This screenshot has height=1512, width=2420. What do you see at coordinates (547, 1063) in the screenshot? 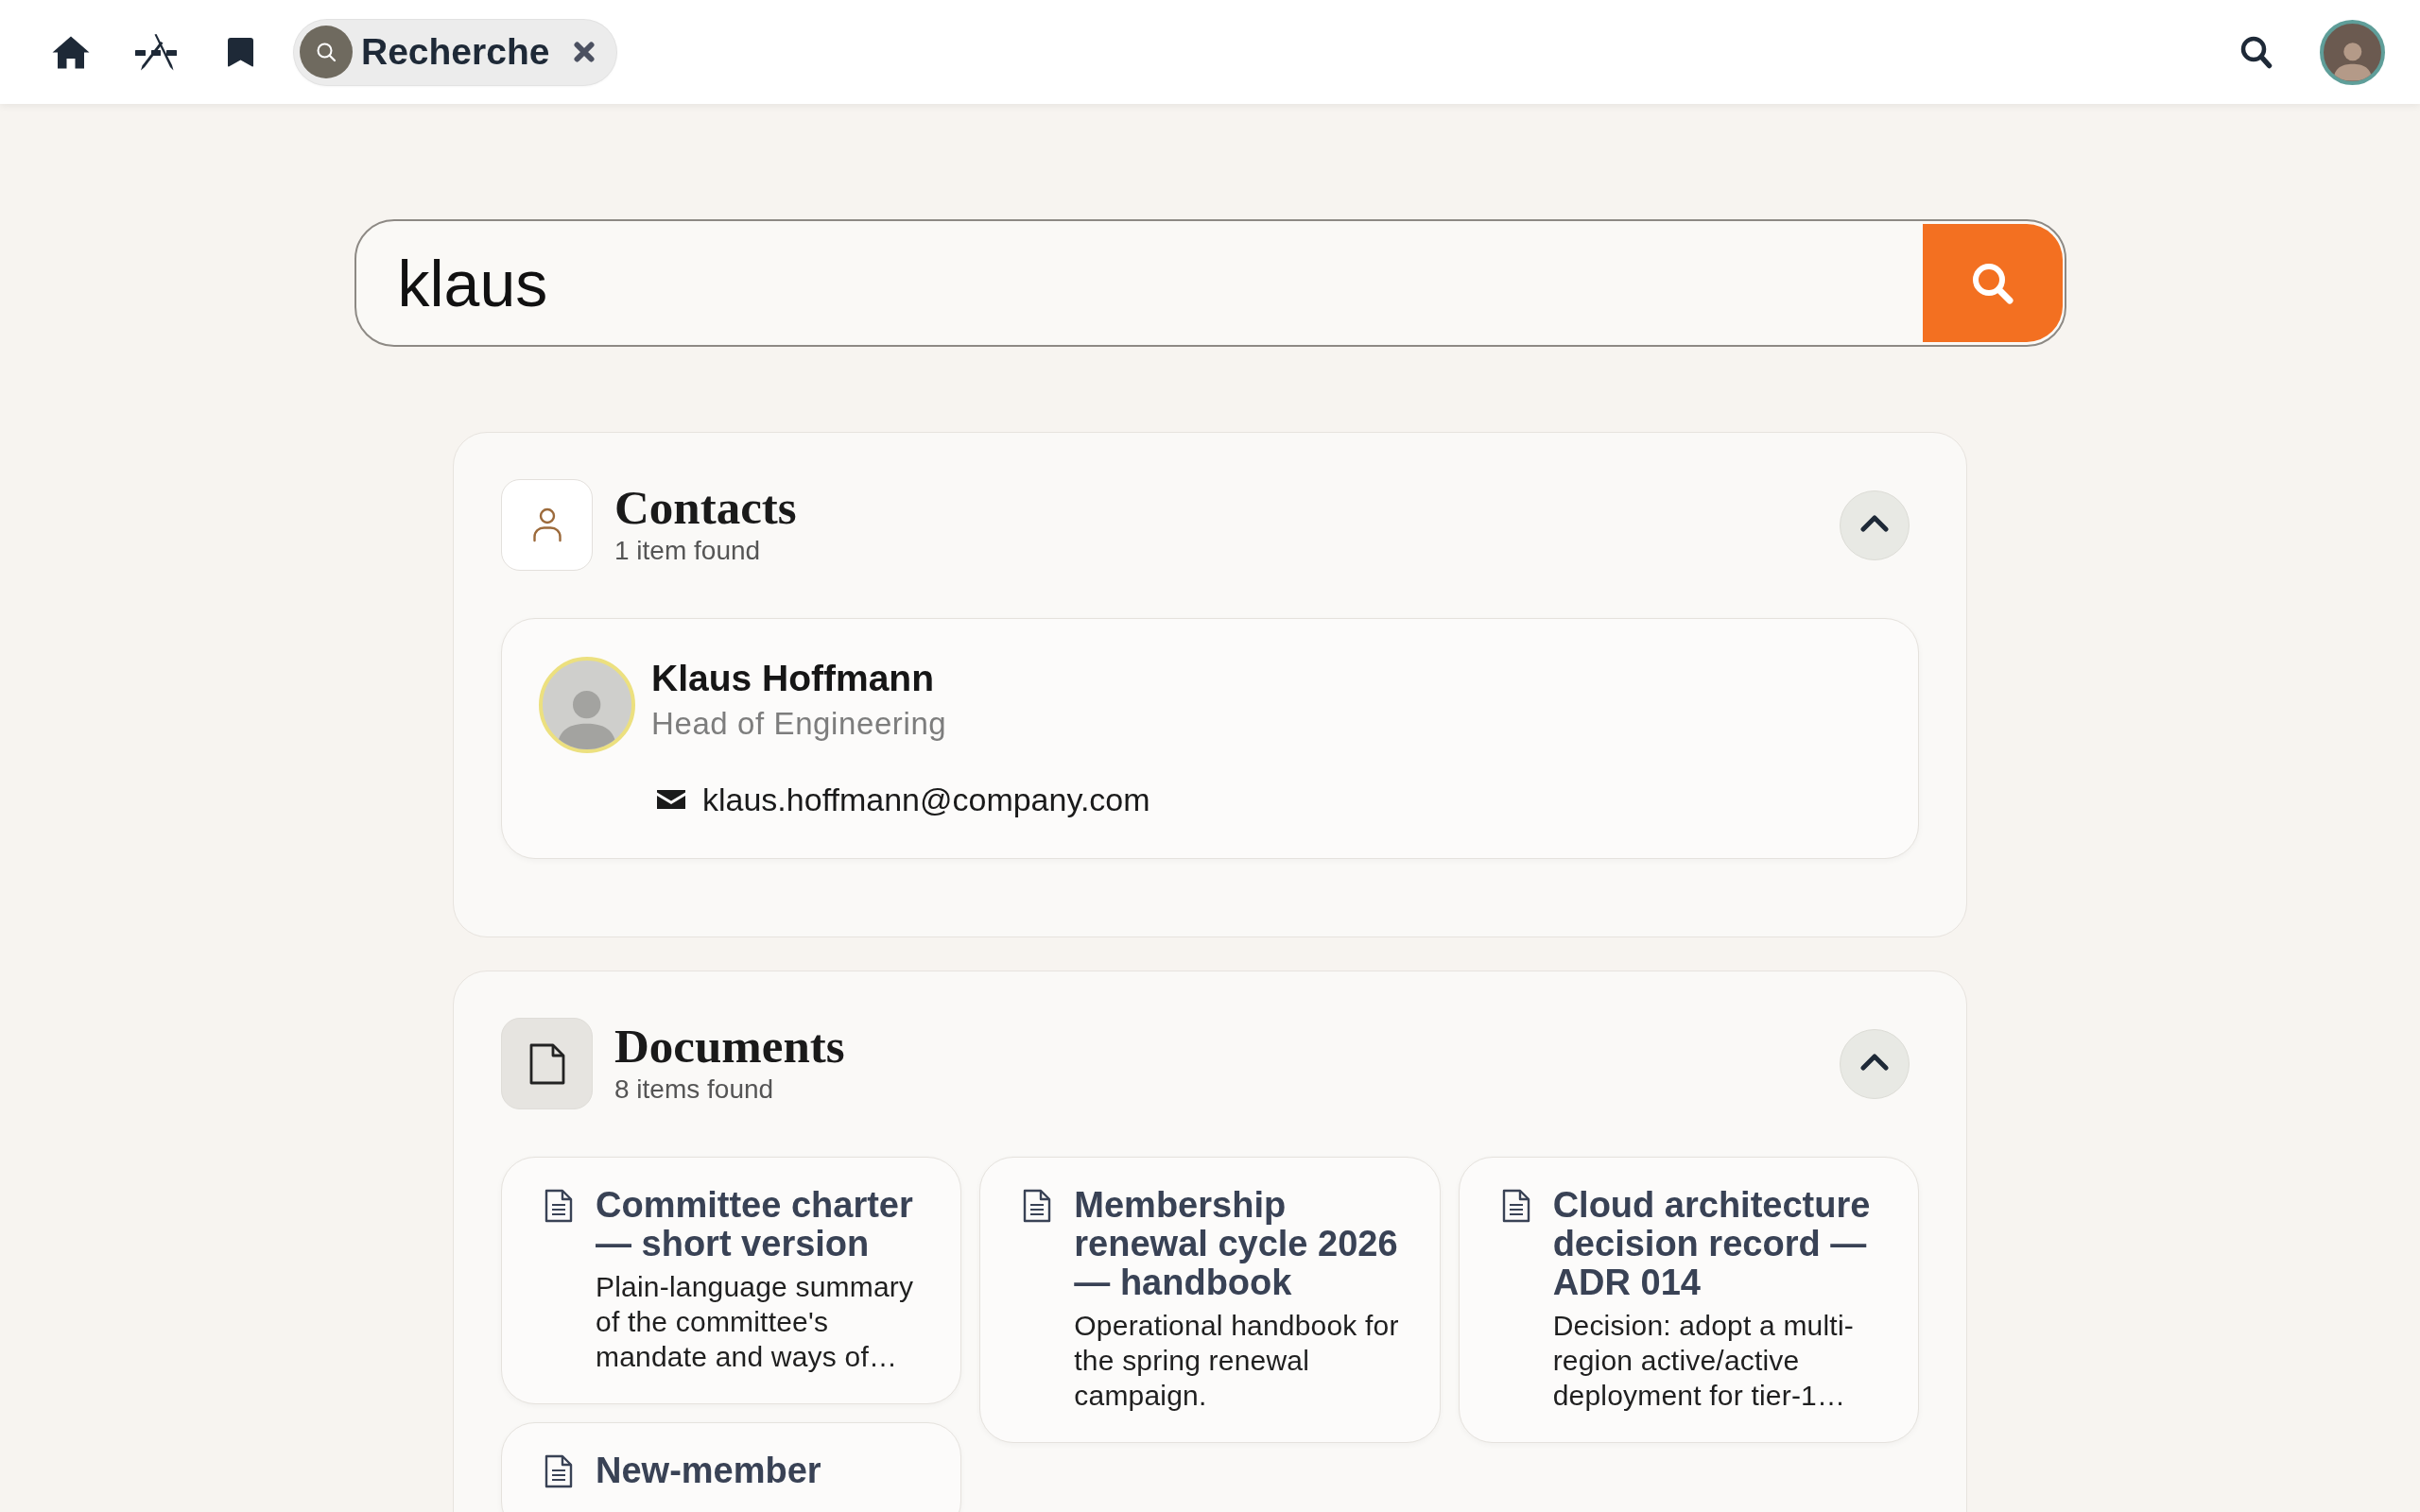
I see `file-icon` at bounding box center [547, 1063].